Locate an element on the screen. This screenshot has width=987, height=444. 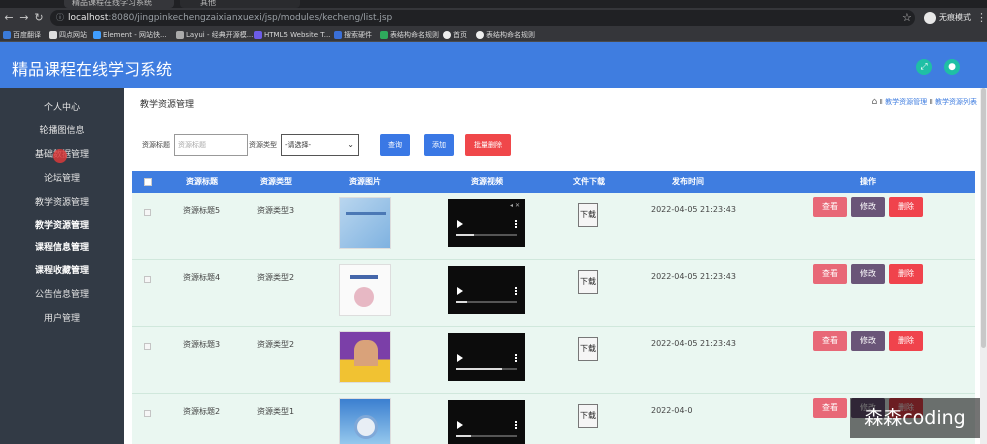
sidebar-item-announcements: 公告信息管理 is located at coordinates (62, 295).